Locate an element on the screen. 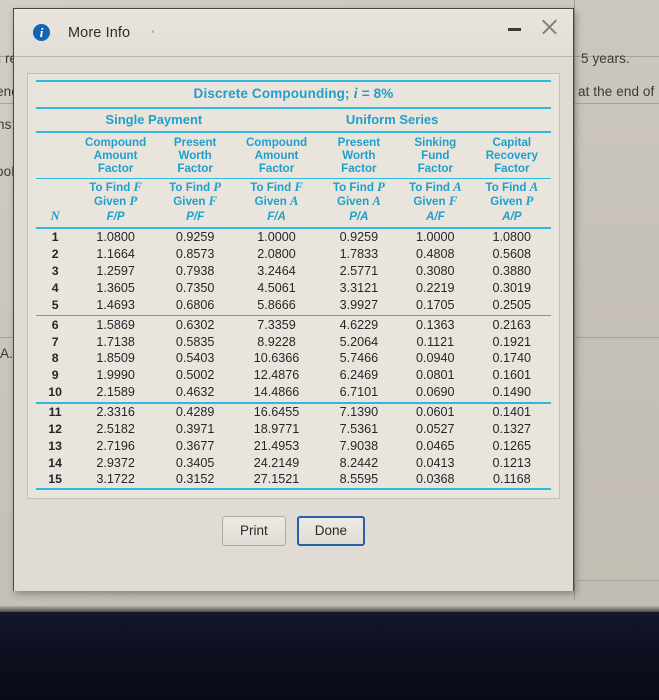 The height and width of the screenshot is (700, 659). cell-n: 4 is located at coordinates (55, 287).